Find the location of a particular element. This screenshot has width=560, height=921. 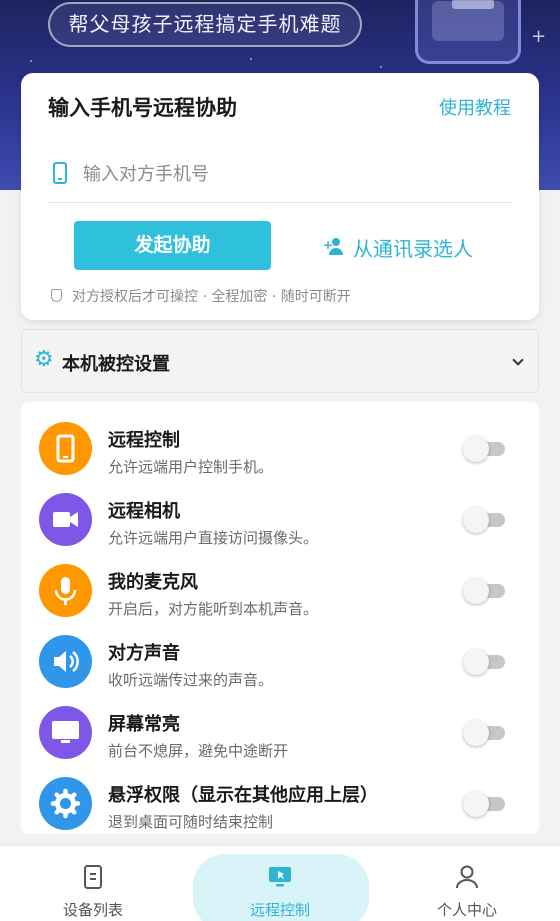

profile-icon is located at coordinates (467, 877).